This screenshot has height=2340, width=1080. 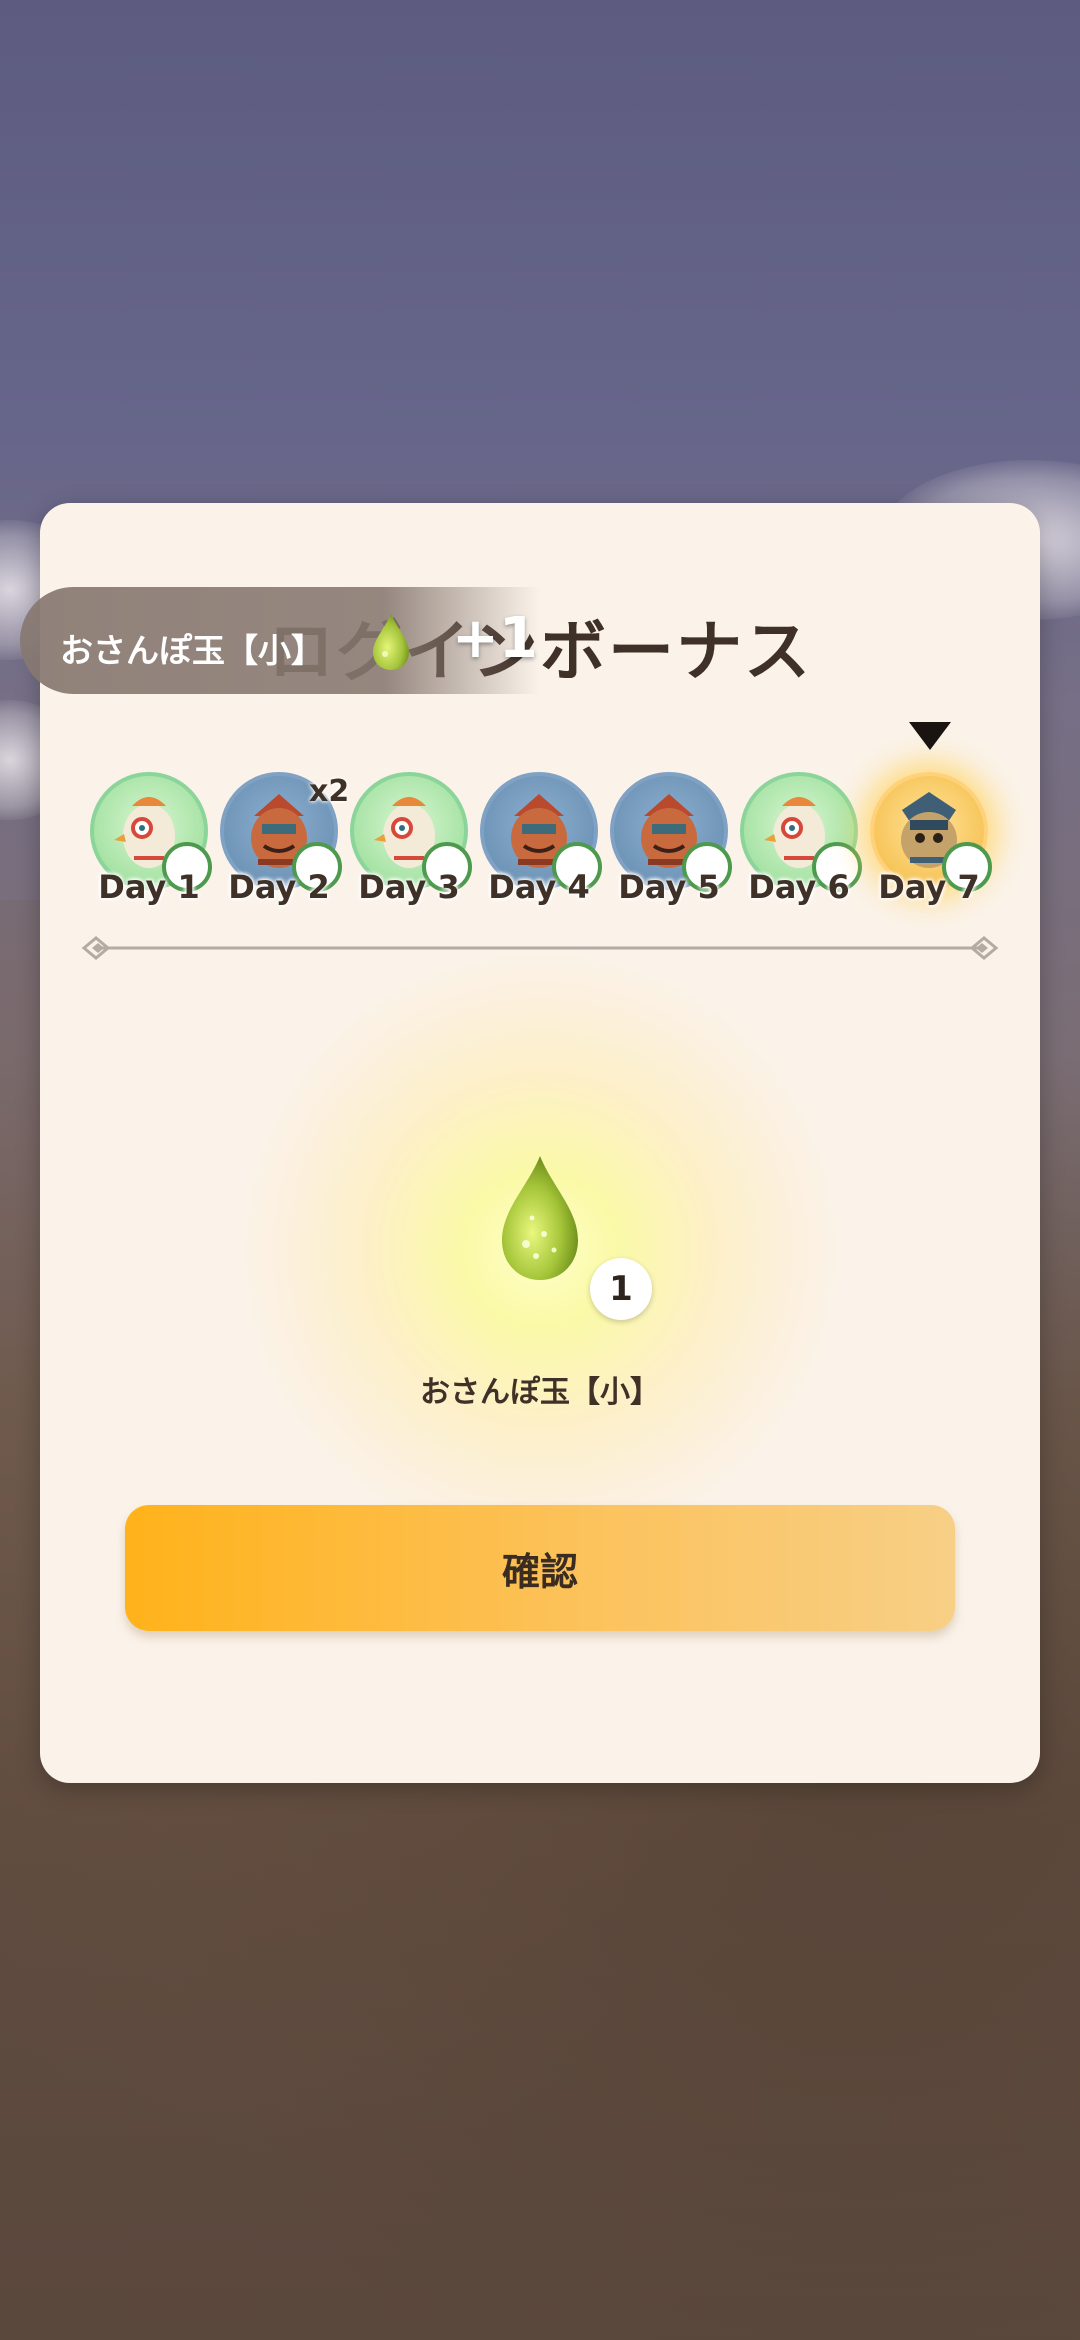 What do you see at coordinates (799, 887) in the screenshot?
I see `day-6-label: Day 6` at bounding box center [799, 887].